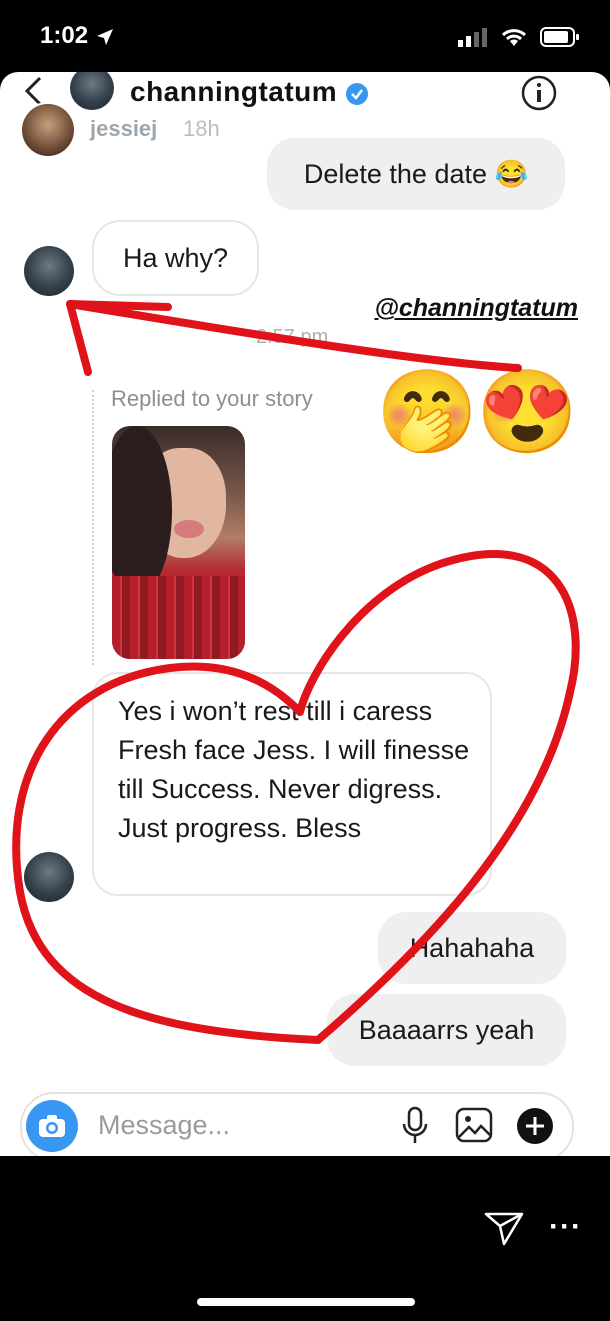  Describe the element at coordinates (306, 1302) in the screenshot. I see `home-indicator` at that location.